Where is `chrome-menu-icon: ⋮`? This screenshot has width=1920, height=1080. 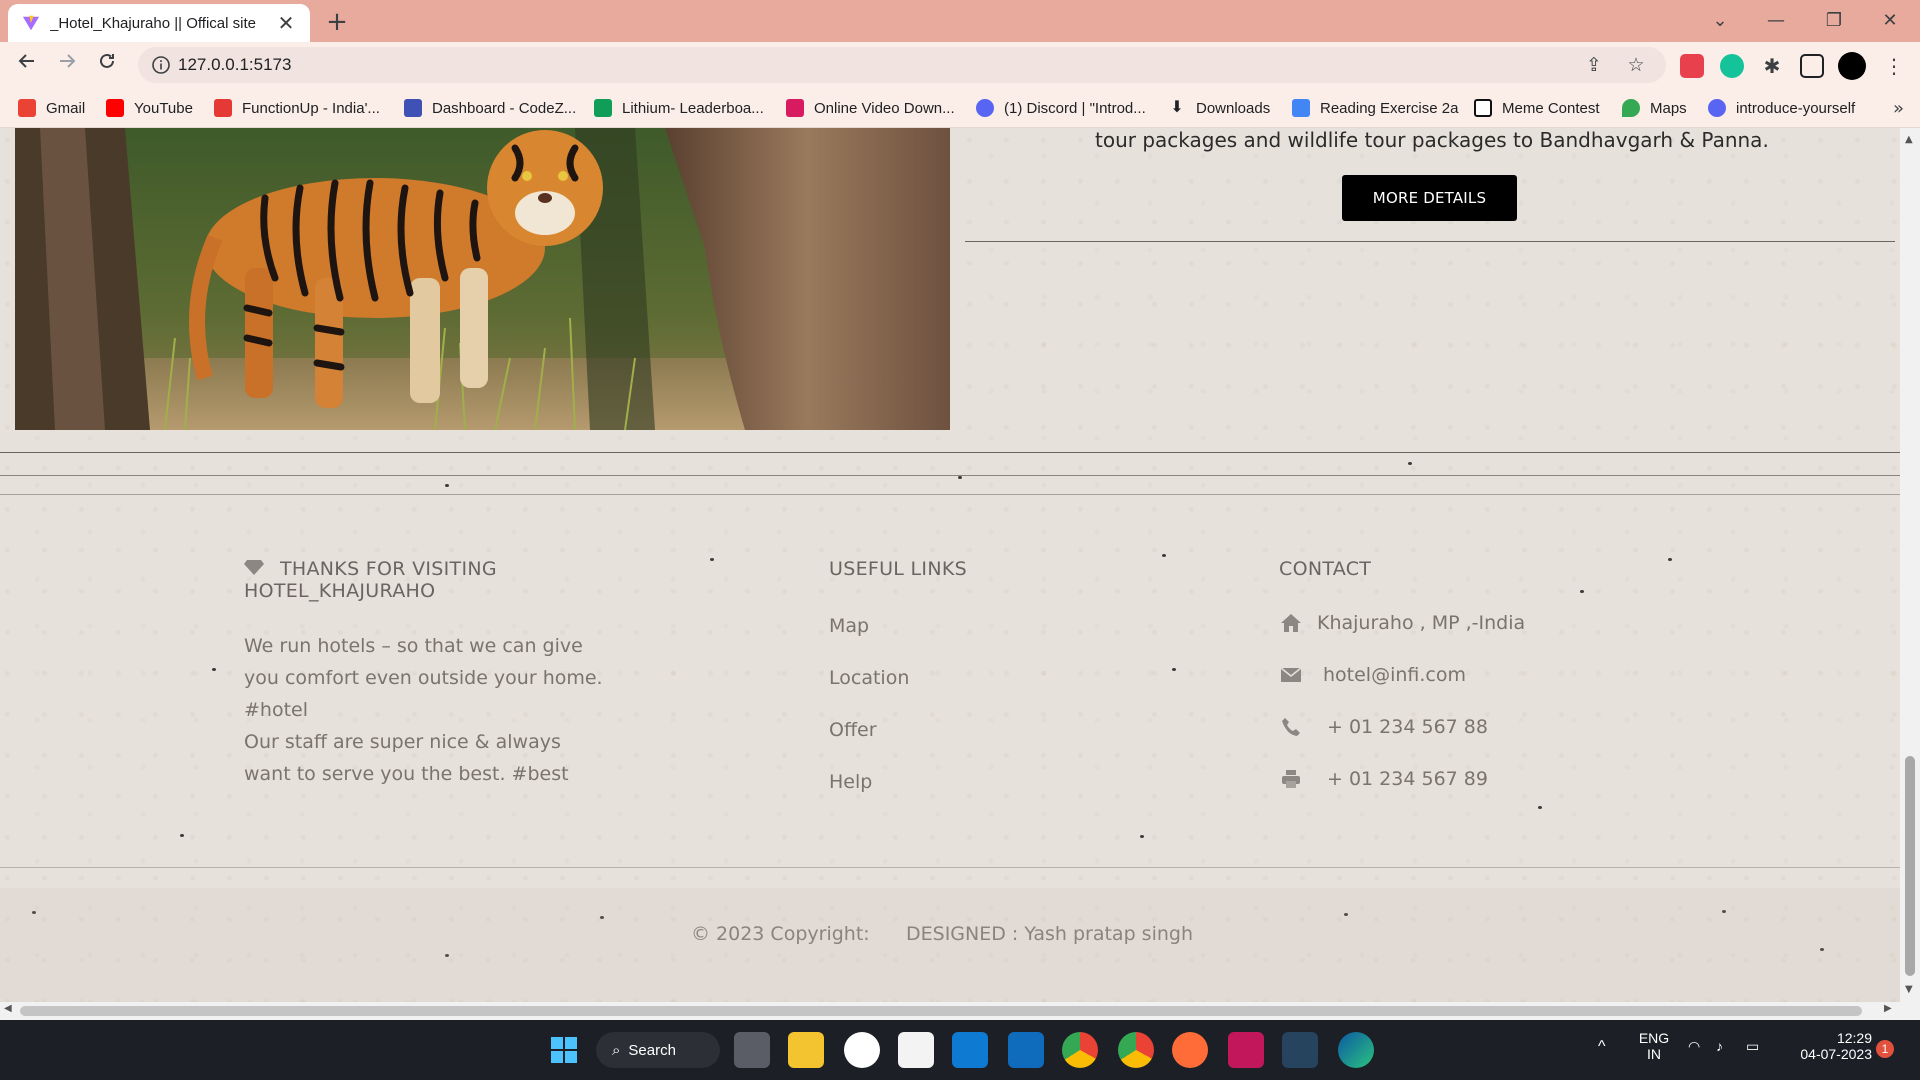
chrome-menu-icon: ⋮ is located at coordinates (1894, 66).